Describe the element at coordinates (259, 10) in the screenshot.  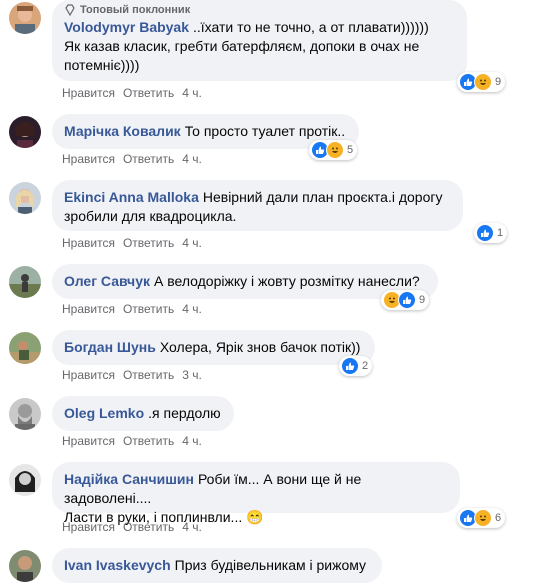
I see `top-fan-badge: Топовый поклонник` at that location.